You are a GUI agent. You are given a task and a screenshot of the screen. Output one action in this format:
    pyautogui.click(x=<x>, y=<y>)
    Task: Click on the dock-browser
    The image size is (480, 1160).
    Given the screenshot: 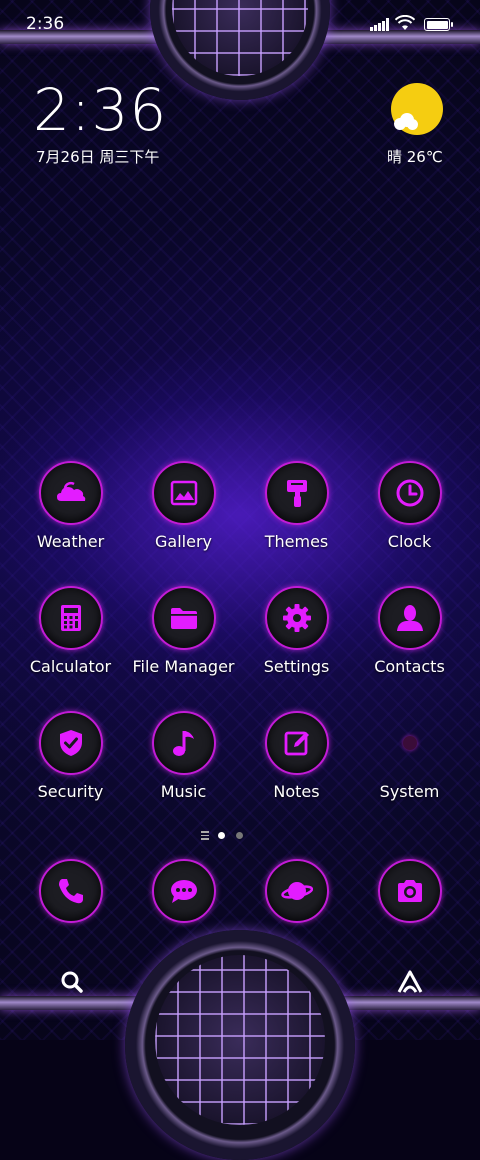 What is the action you would take?
    pyautogui.click(x=296, y=891)
    